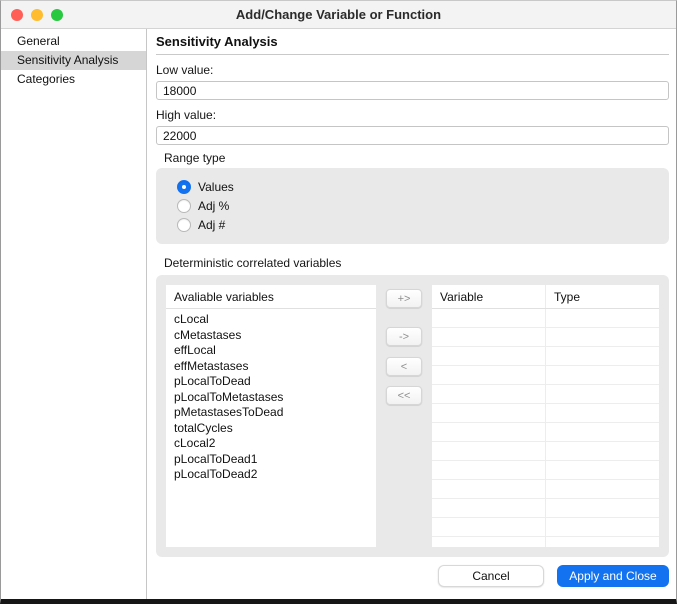 This screenshot has width=677, height=604. Describe the element at coordinates (412, 135) in the screenshot. I see `high-value-input` at that location.